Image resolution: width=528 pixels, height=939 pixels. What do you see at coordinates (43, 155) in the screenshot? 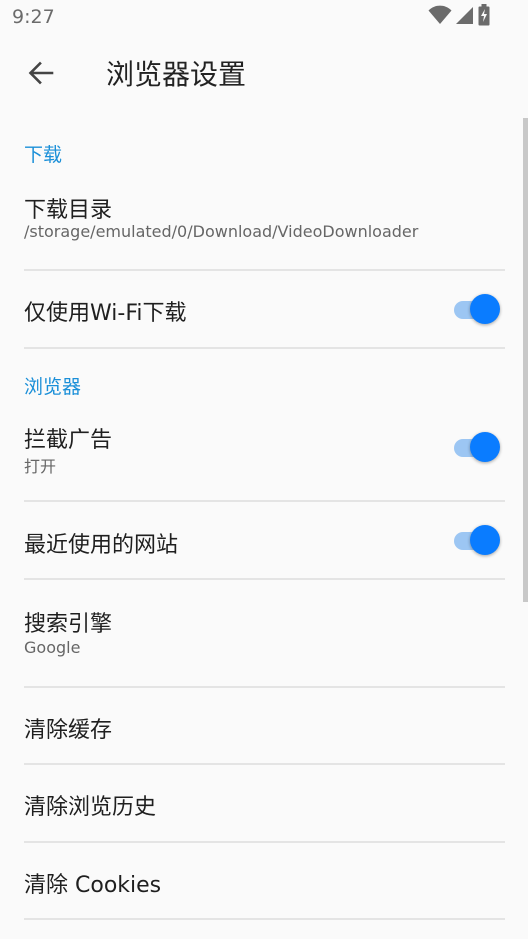
I see `section-header-download: 下载` at bounding box center [43, 155].